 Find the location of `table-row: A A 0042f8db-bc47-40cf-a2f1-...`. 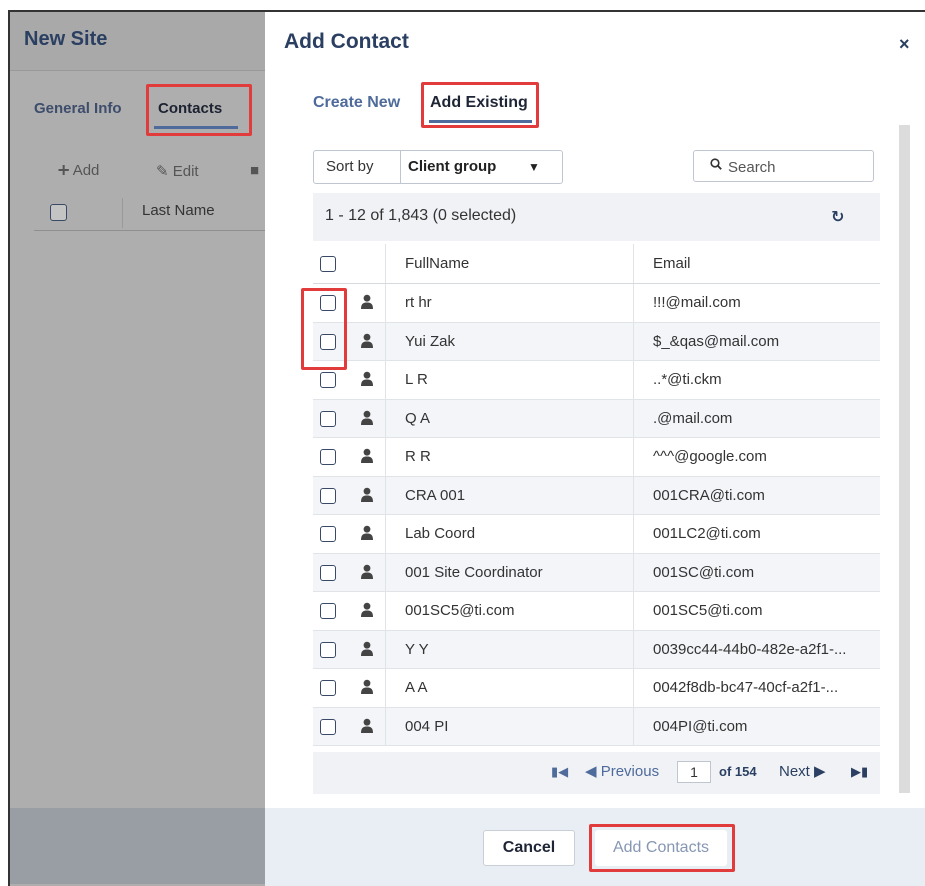

table-row: A A 0042f8db-bc47-40cf-a2f1-... is located at coordinates (596, 688).